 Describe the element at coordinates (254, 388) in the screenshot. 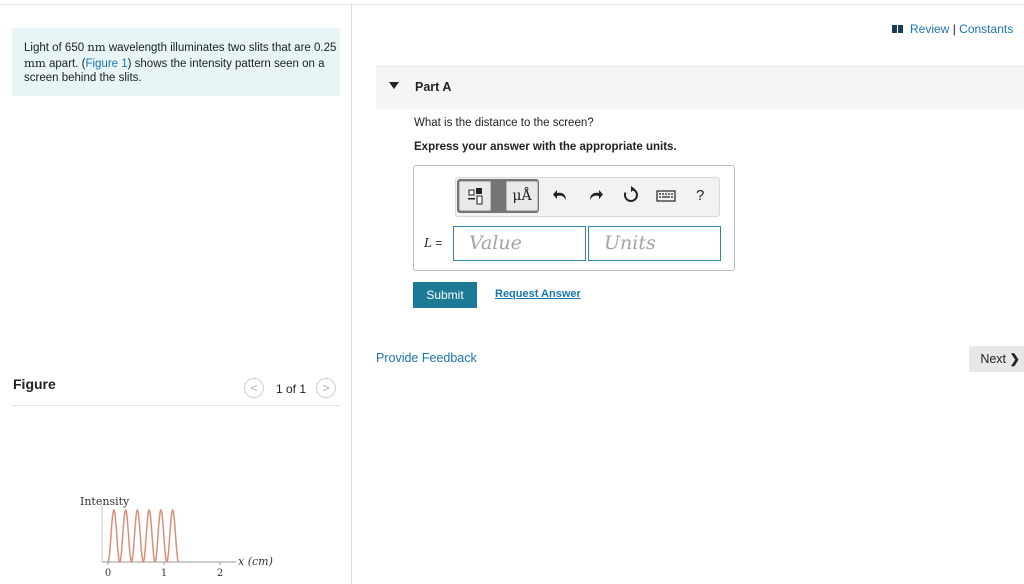

I see `chevron-left-icon: <` at that location.